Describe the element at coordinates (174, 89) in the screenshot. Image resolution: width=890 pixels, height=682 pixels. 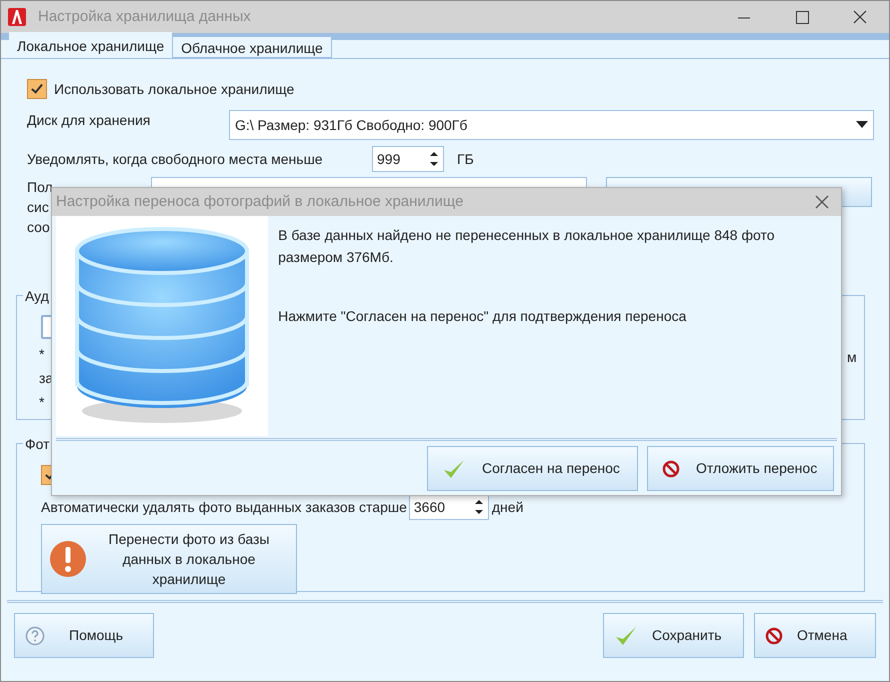
I see `checkbox-label: Использовать локальное хранилище` at that location.